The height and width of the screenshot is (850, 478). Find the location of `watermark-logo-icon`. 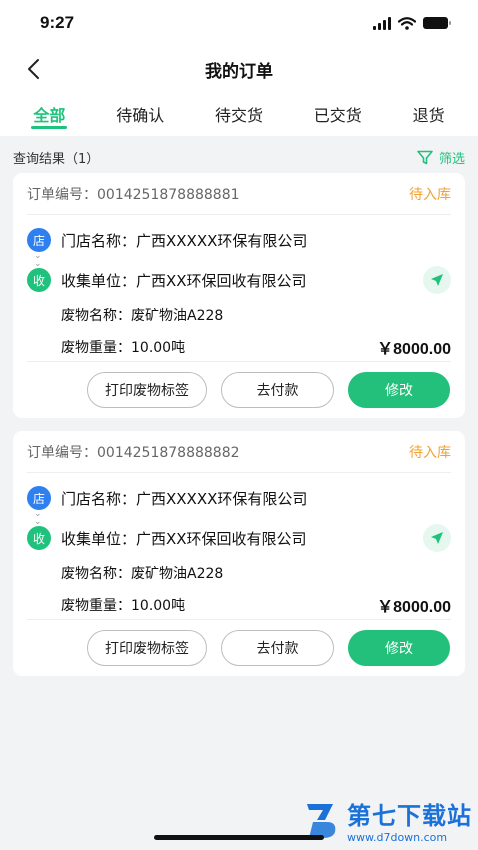

watermark-logo-icon is located at coordinates (321, 821).